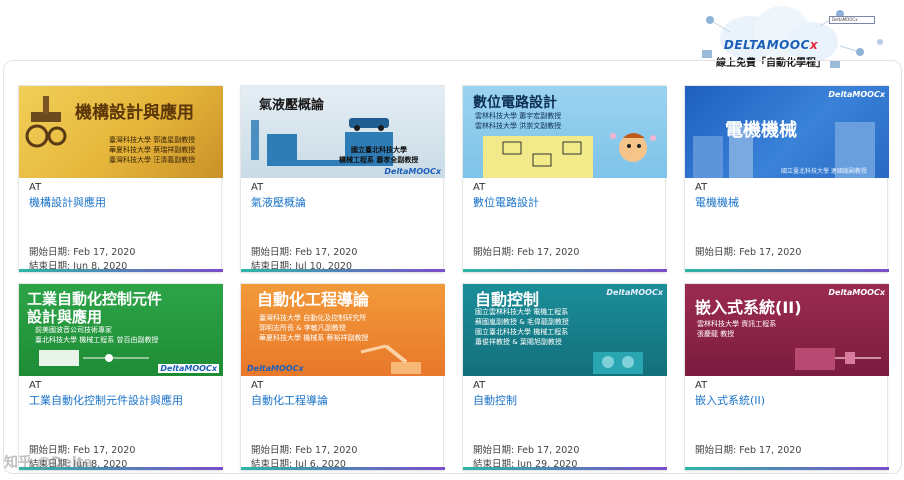 The width and height of the screenshot is (904, 480). Describe the element at coordinates (522, 332) in the screenshot. I see `thumb-line: 國立臺北科技大學 機械工程系` at that location.